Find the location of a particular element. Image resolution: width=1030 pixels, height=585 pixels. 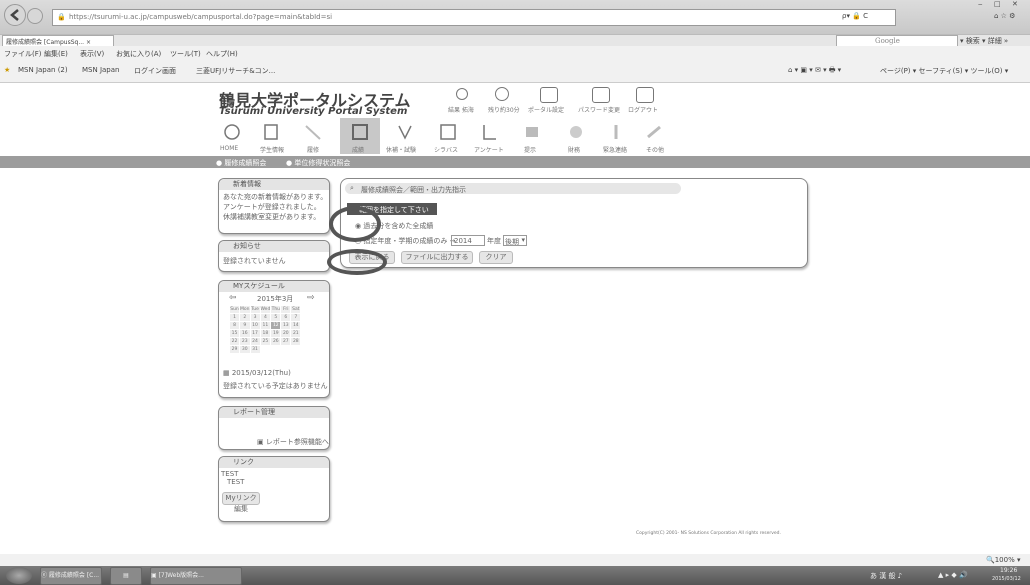

term-select: 後期 ▾ is located at coordinates (515, 240).